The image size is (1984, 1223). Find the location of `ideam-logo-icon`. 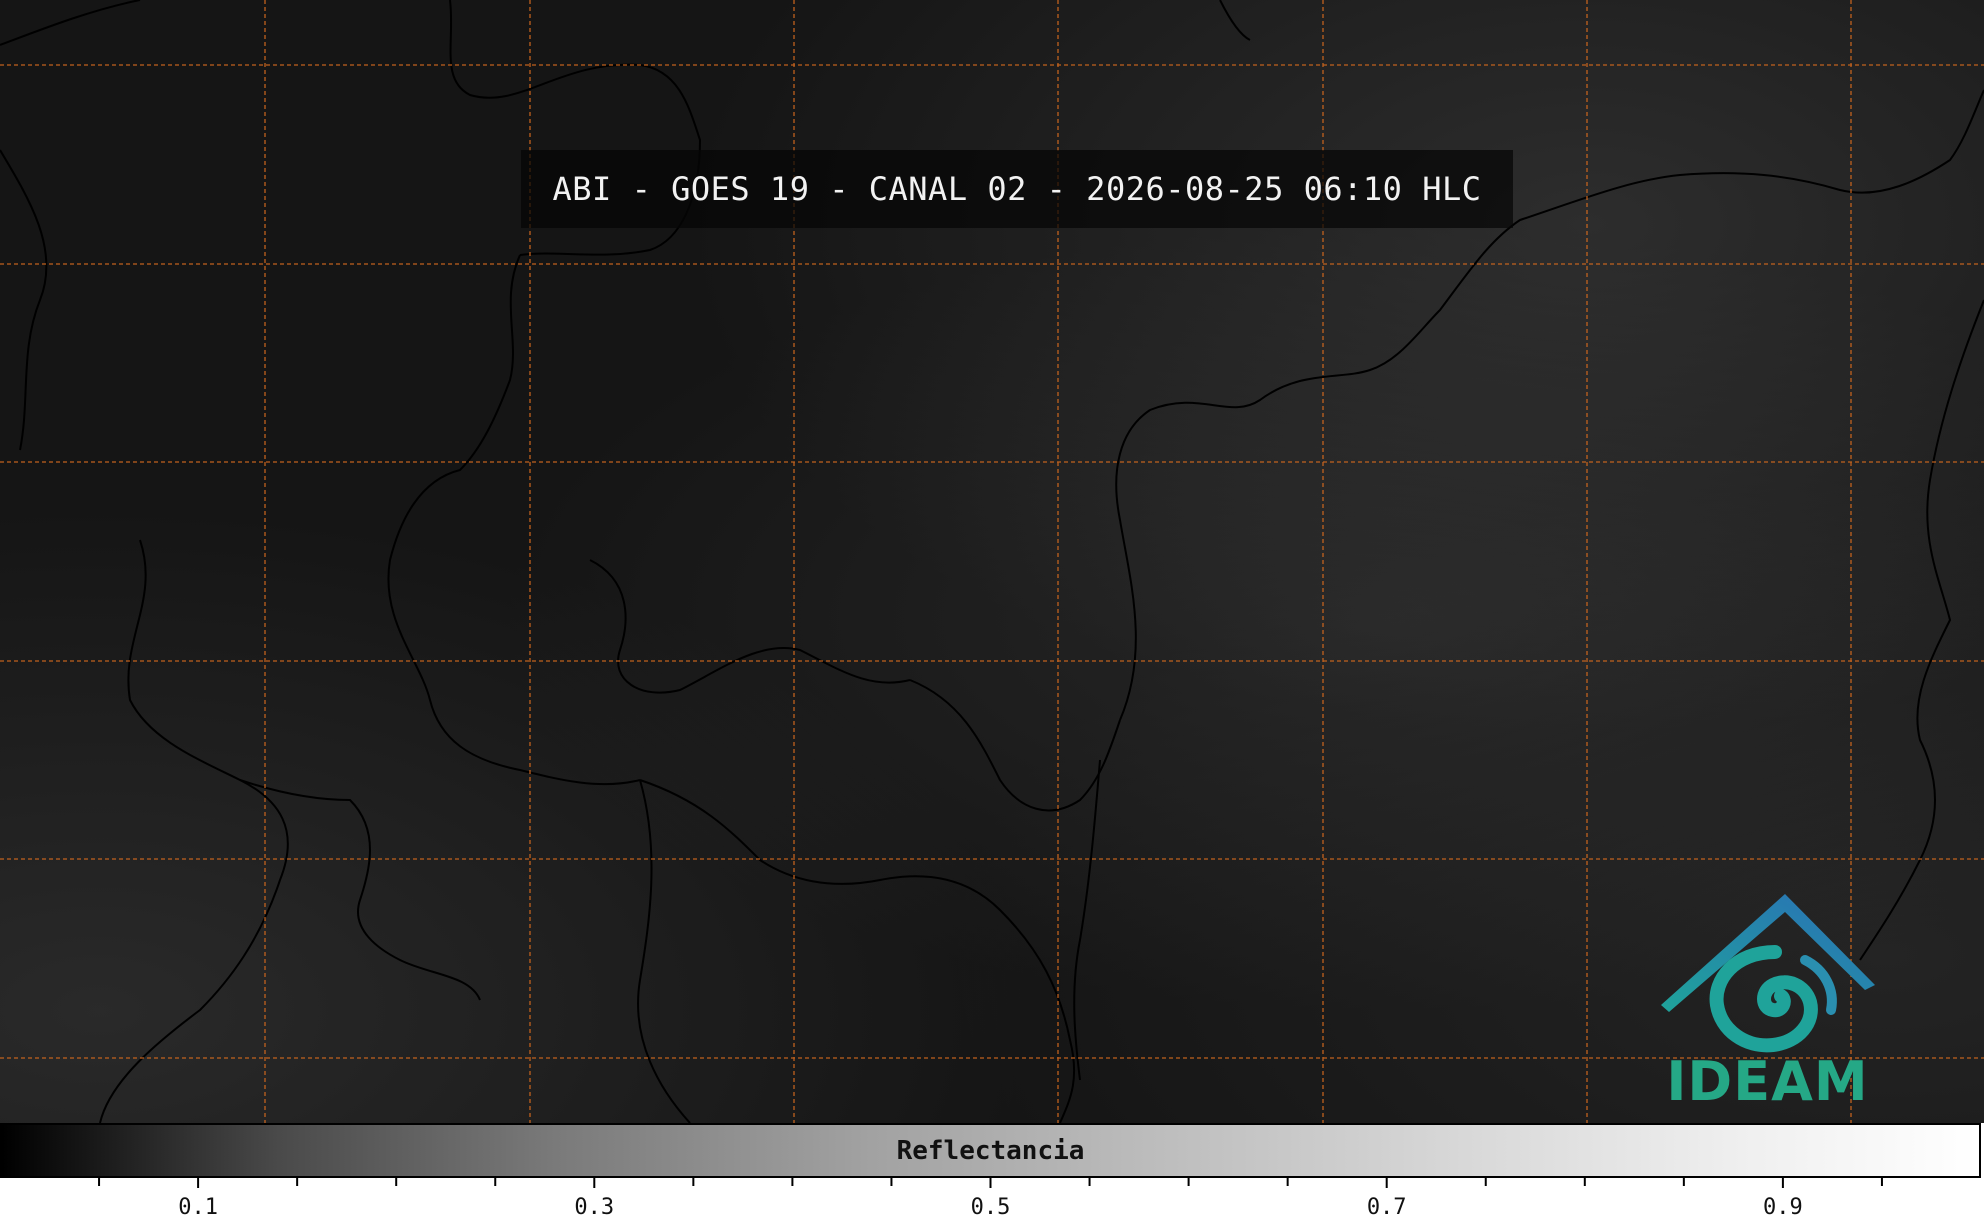

ideam-logo-icon is located at coordinates (1768, 973).